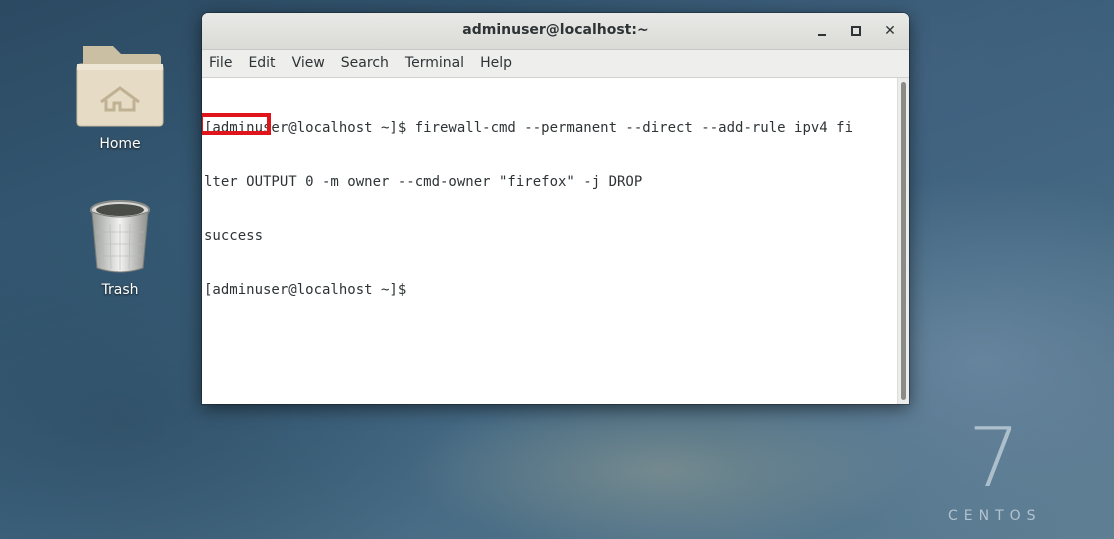 This screenshot has width=1114, height=539. What do you see at coordinates (120, 237) in the screenshot?
I see `trash-icon` at bounding box center [120, 237].